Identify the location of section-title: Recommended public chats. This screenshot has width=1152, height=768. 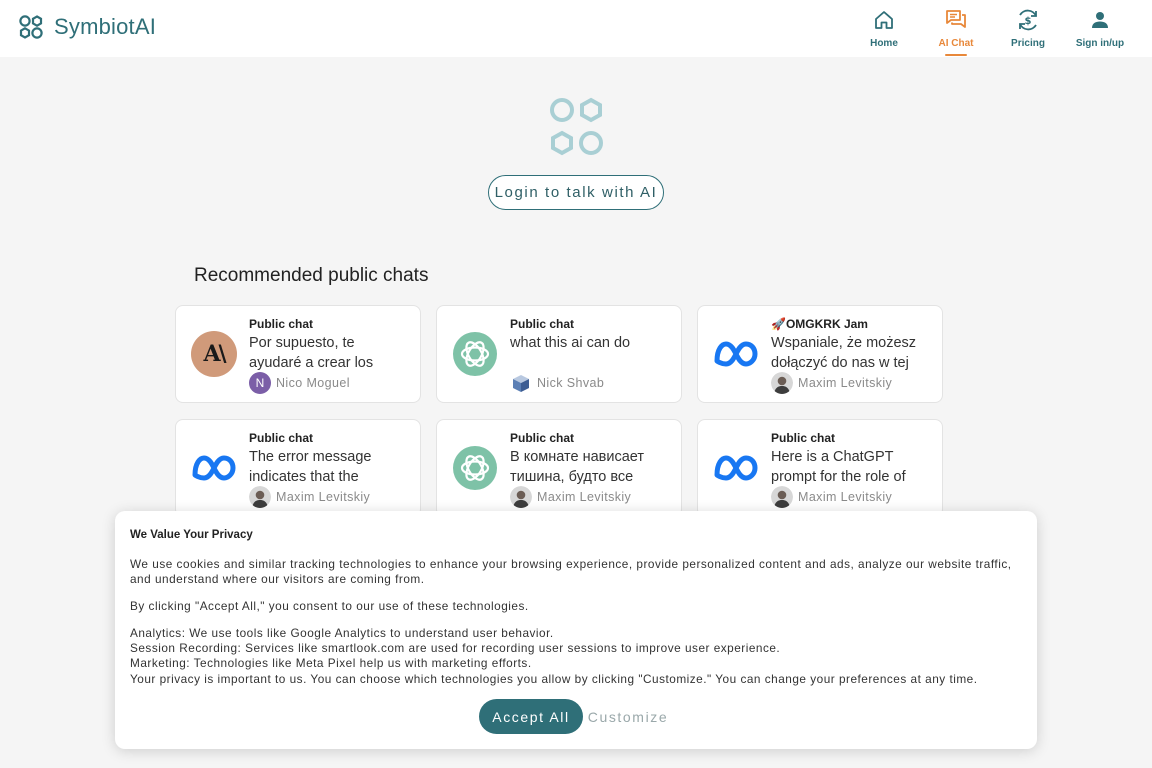
(311, 275).